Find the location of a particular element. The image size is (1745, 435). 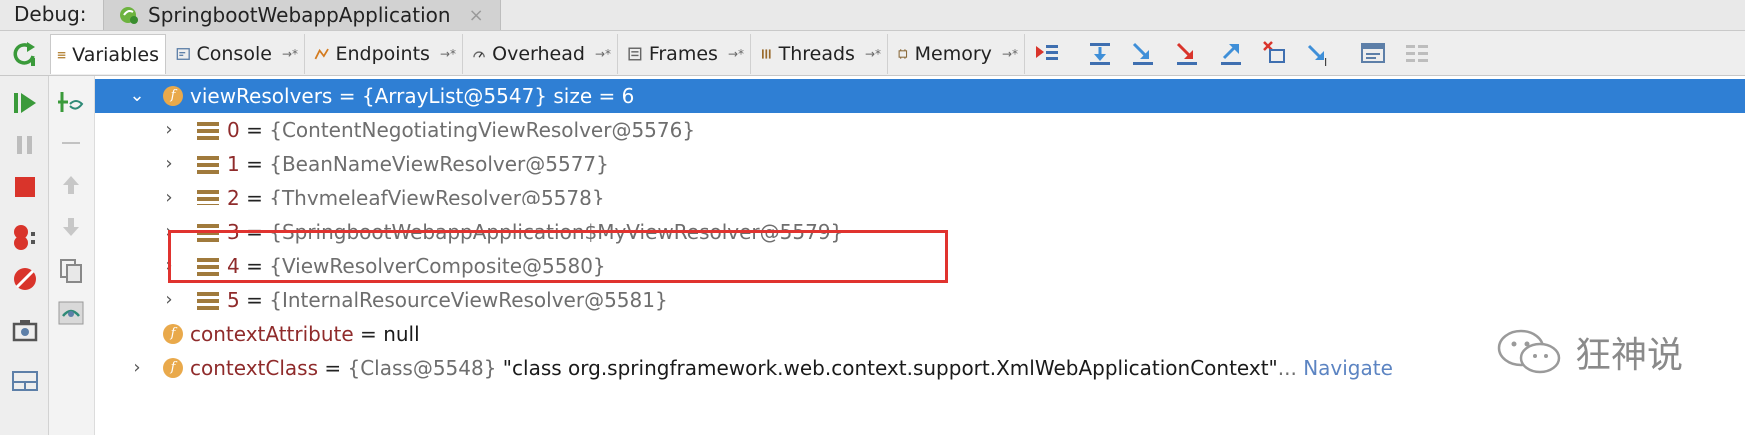

stop-icon is located at coordinates (25, 187).